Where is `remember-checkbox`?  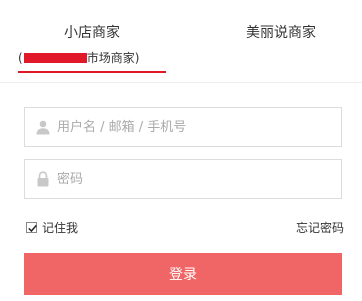 remember-checkbox is located at coordinates (31, 227).